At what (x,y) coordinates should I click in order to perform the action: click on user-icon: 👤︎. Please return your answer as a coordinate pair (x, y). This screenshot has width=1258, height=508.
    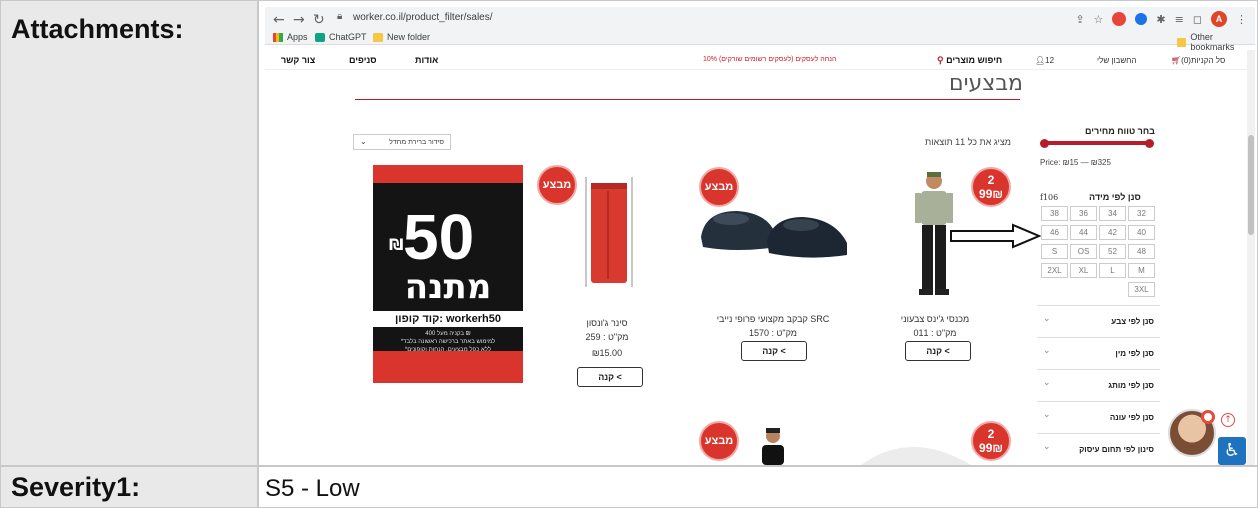
    Looking at the image, I should click on (1040, 60).